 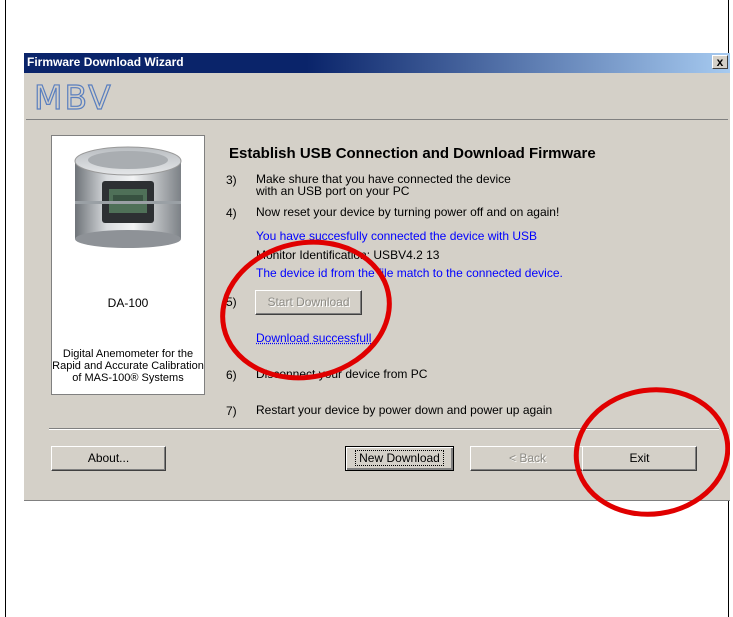 What do you see at coordinates (73, 97) in the screenshot?
I see `mbv-logo: MBV` at bounding box center [73, 97].